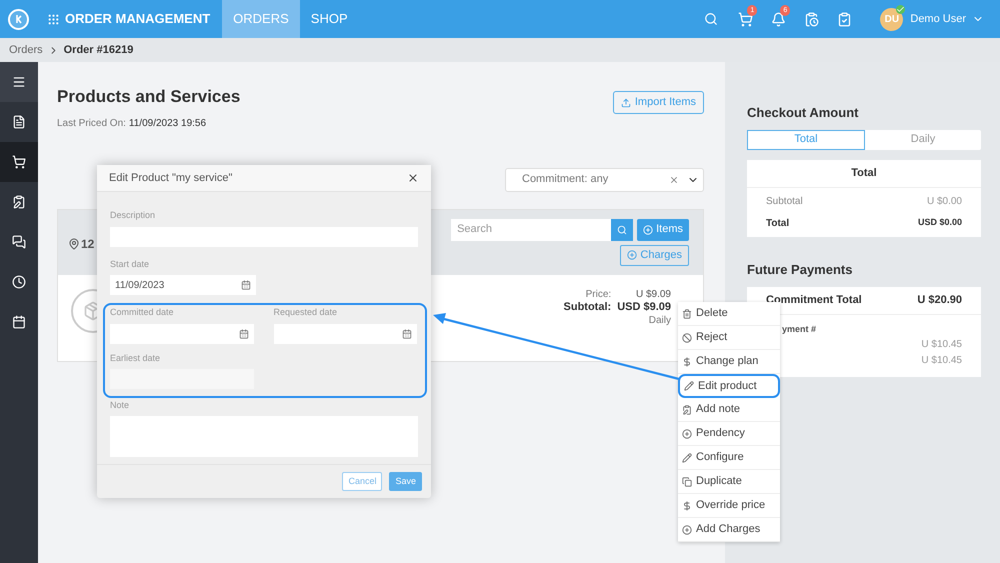  Describe the element at coordinates (183, 285) in the screenshot. I see `date-field: 11/09/2023` at that location.